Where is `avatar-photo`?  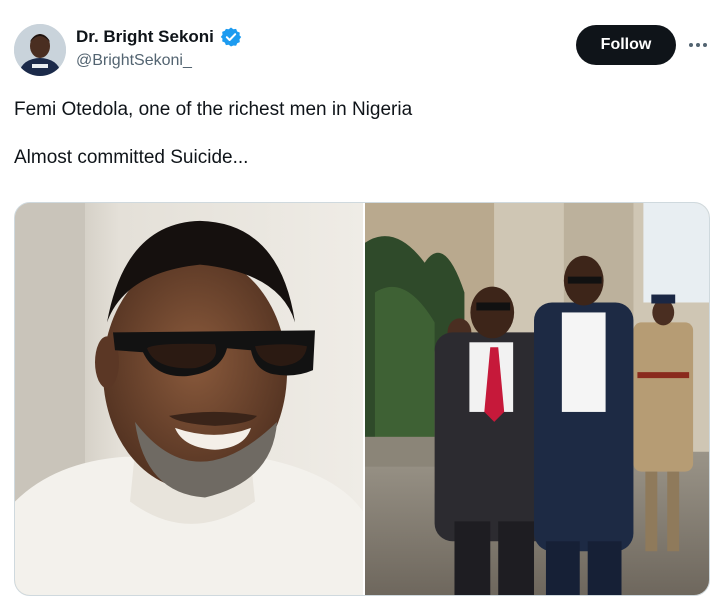 avatar-photo is located at coordinates (40, 50).